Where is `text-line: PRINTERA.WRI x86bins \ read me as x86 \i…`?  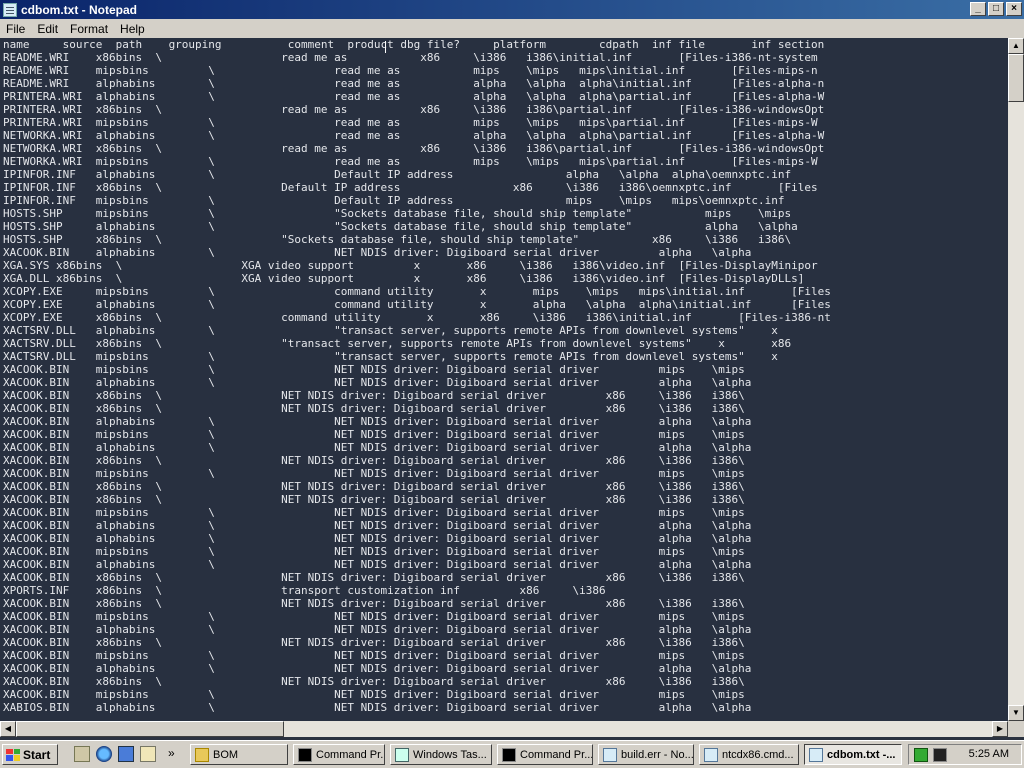
text-line: PRINTERA.WRI x86bins \ read me as x86 \i… is located at coordinates (414, 109).